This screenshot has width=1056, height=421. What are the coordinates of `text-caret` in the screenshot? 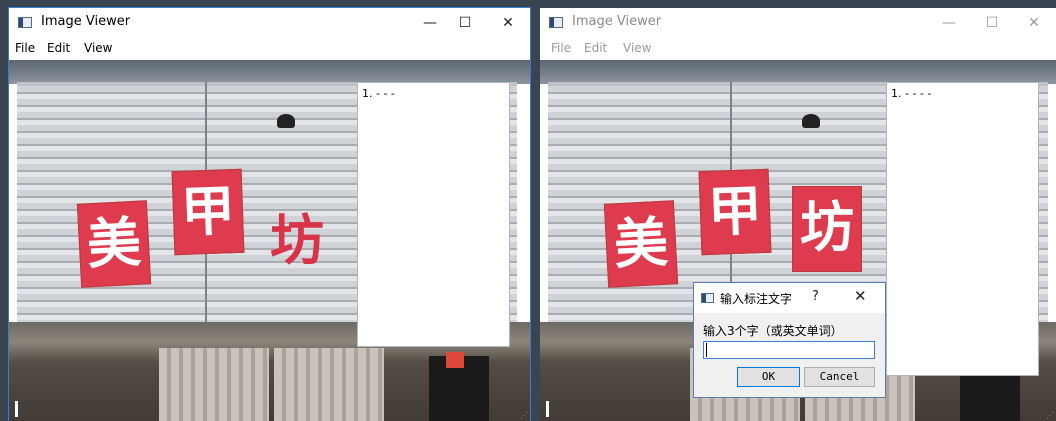 It's located at (706, 350).